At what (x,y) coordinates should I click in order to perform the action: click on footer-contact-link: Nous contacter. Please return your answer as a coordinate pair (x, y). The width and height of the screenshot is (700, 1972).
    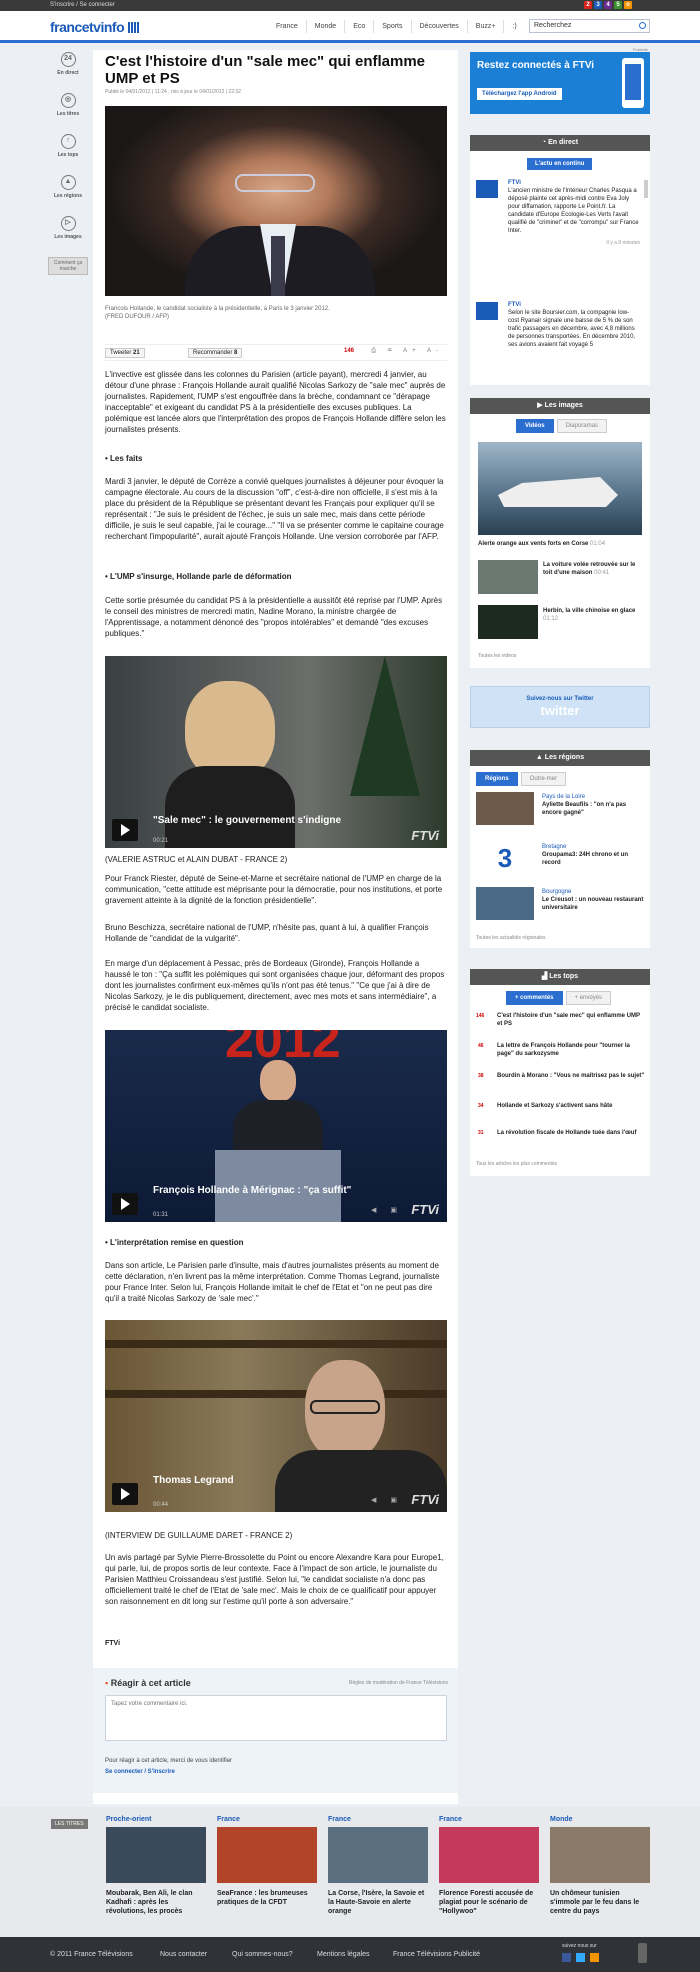
    Looking at the image, I should click on (183, 1954).